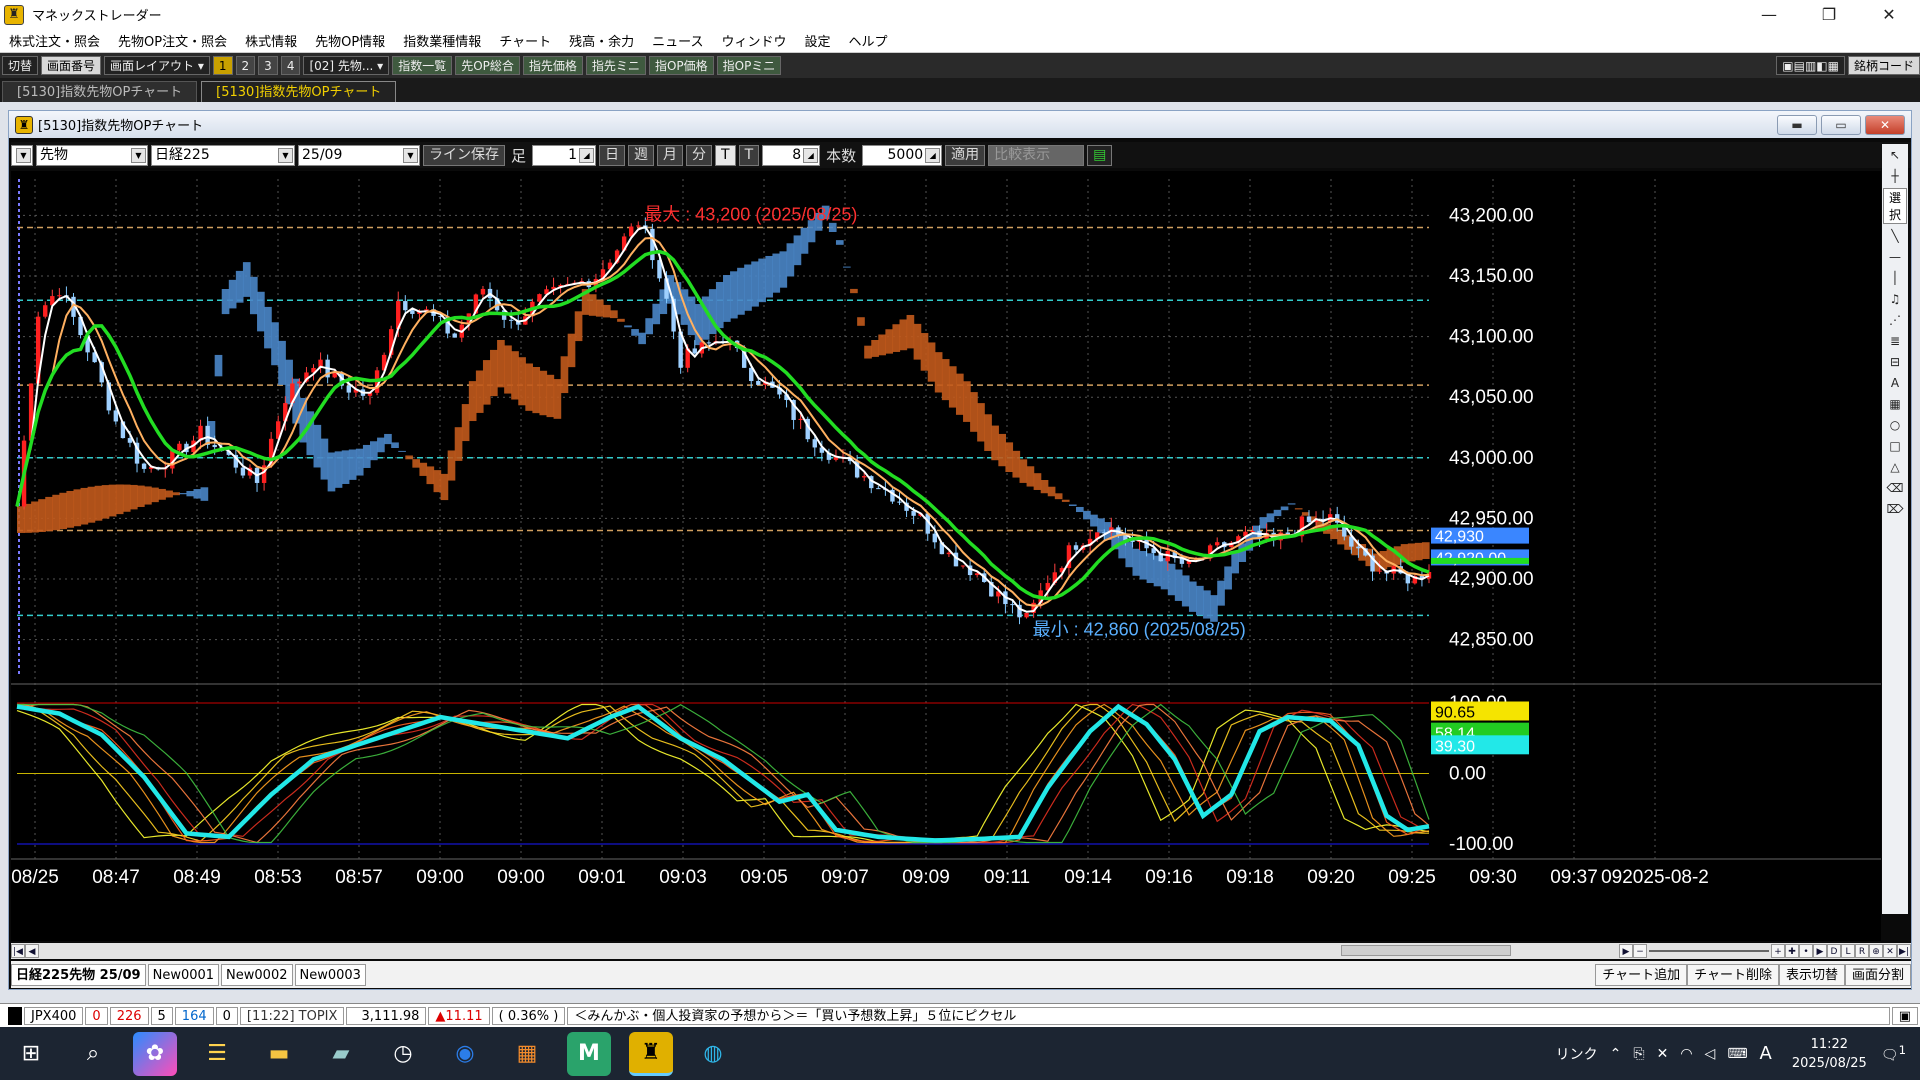 This screenshot has width=1920, height=1080. What do you see at coordinates (1895, 257) in the screenshot?
I see `horizontal-line-icon: —` at bounding box center [1895, 257].